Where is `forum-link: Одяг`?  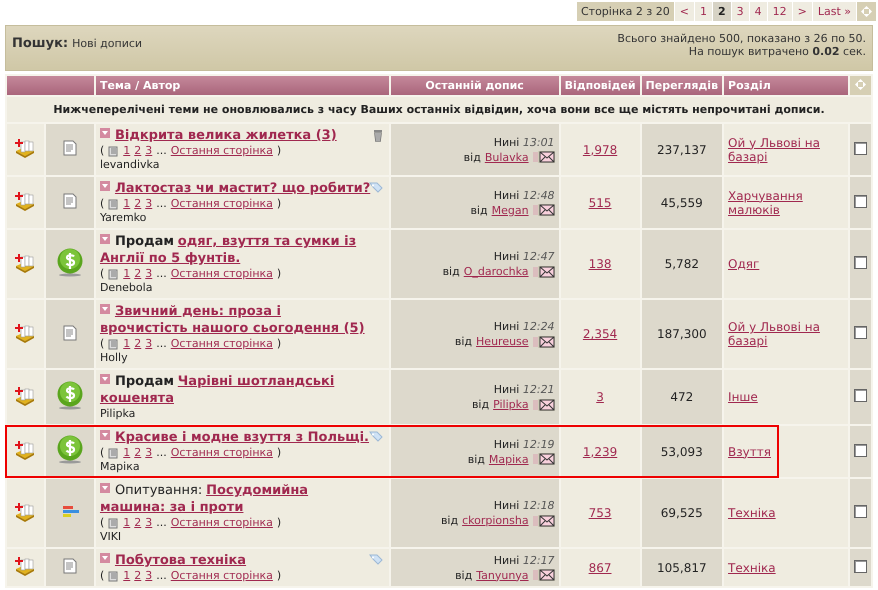
forum-link: Одяг is located at coordinates (744, 264).